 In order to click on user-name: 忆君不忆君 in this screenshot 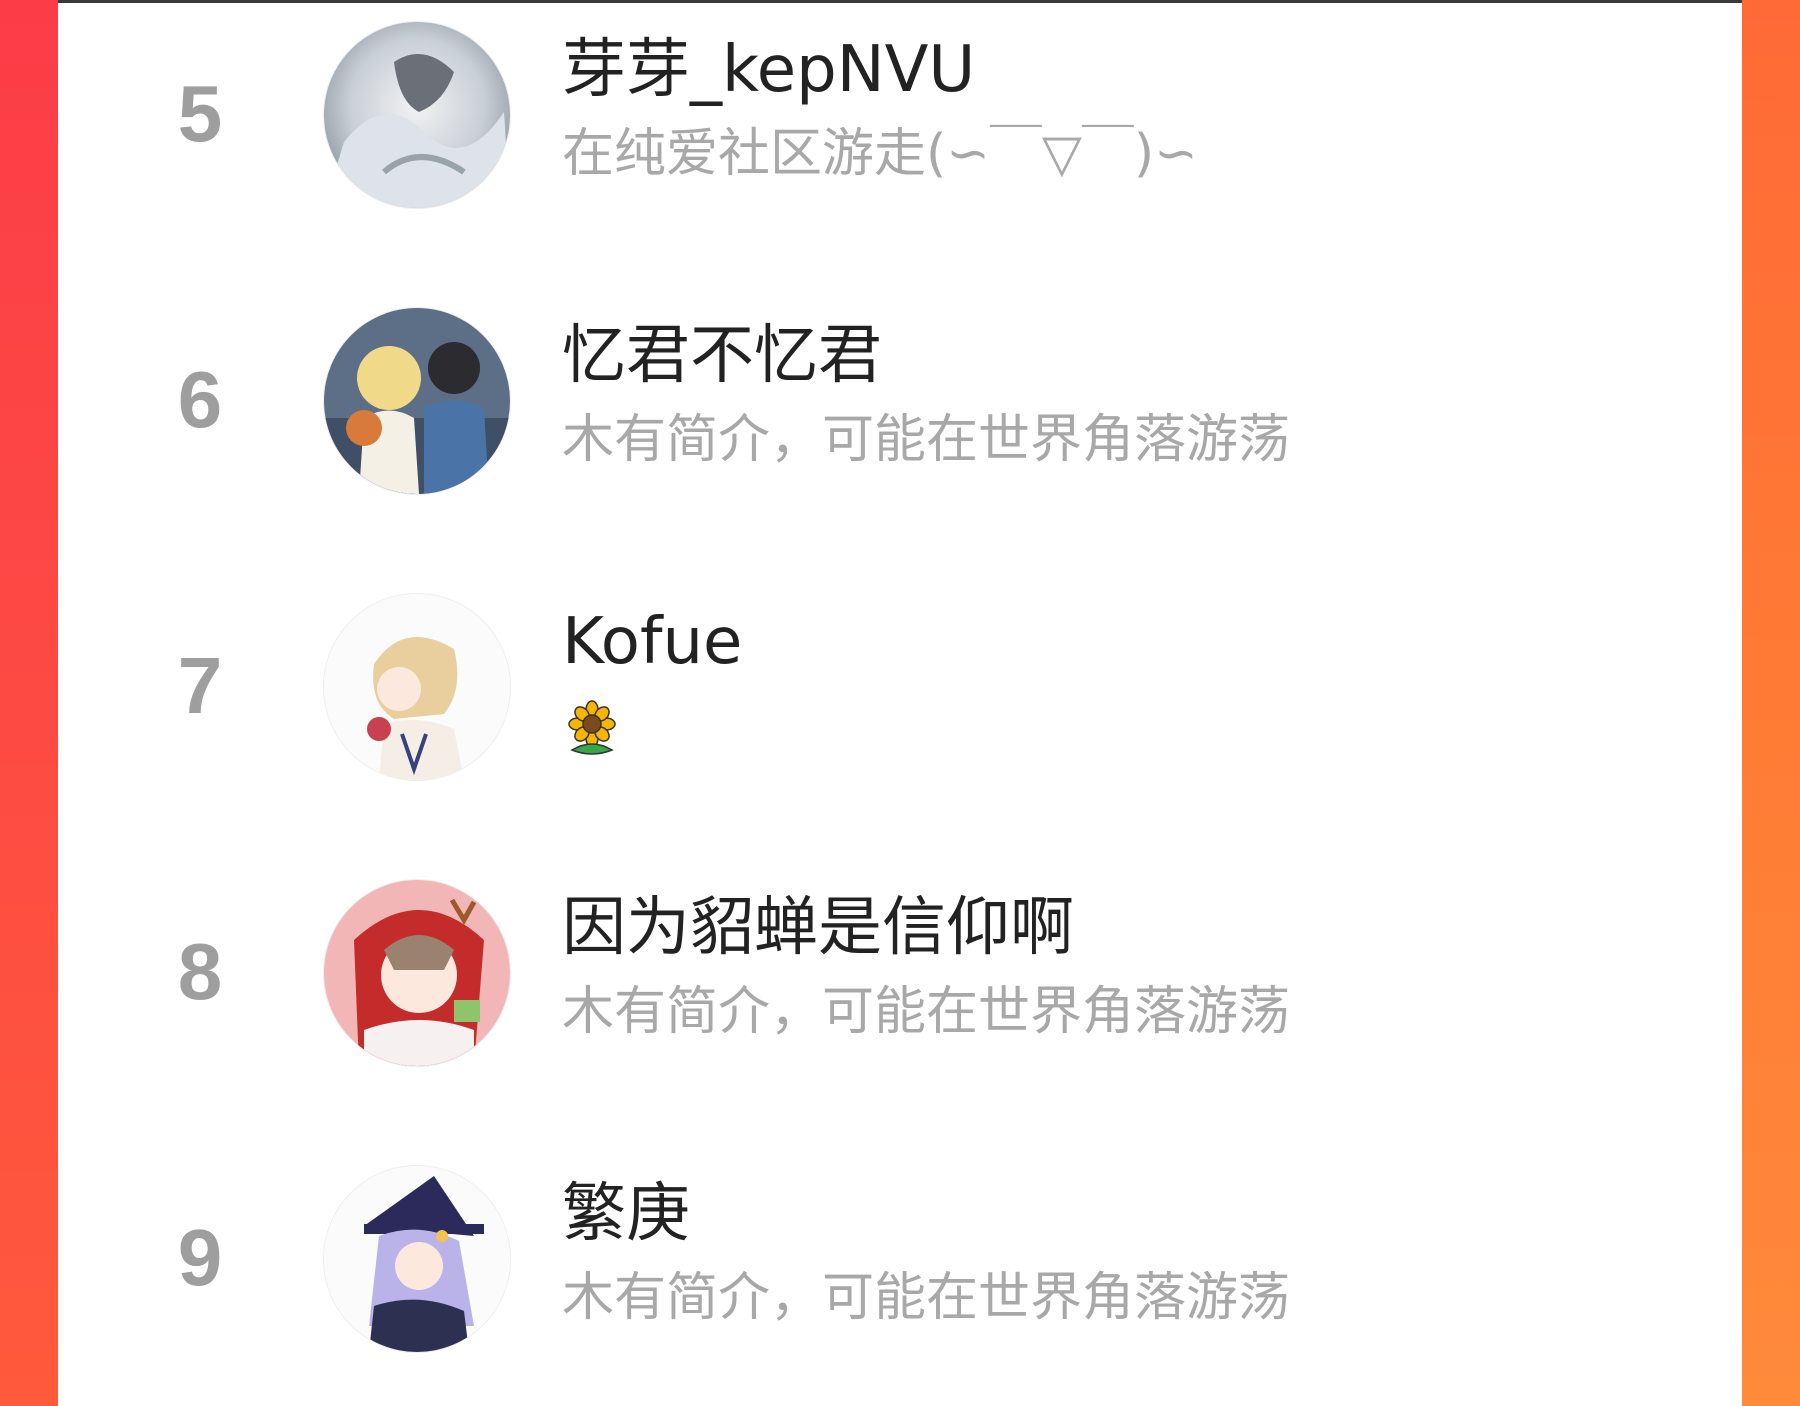, I will do `click(722, 356)`.